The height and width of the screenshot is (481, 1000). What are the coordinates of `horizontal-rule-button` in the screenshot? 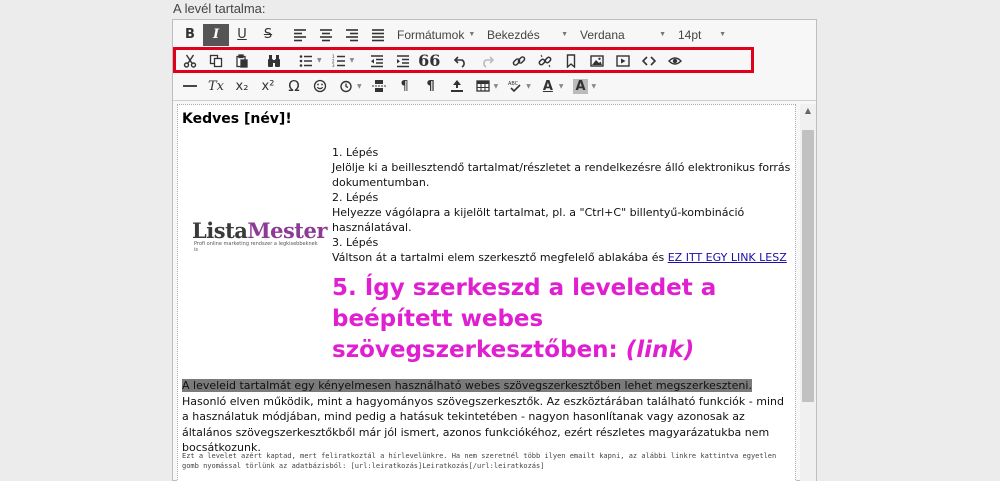 It's located at (190, 86).